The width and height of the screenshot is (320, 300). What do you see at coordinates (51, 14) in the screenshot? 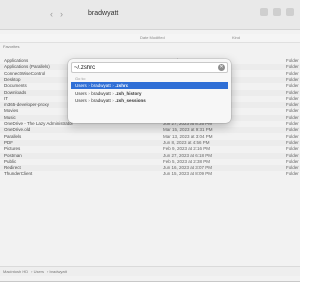
I see `chevron-left-icon: ‹` at bounding box center [51, 14].